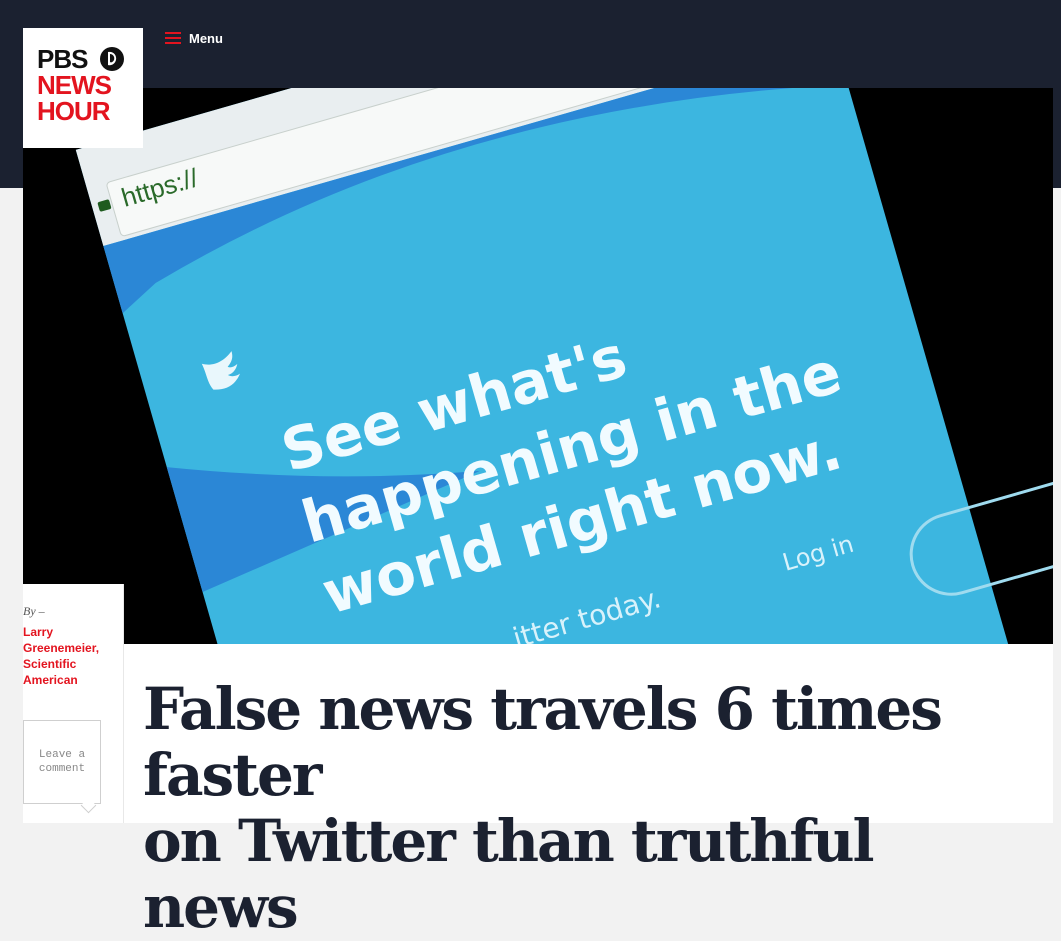 This screenshot has height=941, width=1061. What do you see at coordinates (34, 611) in the screenshot?
I see `byline-prefix: By –` at bounding box center [34, 611].